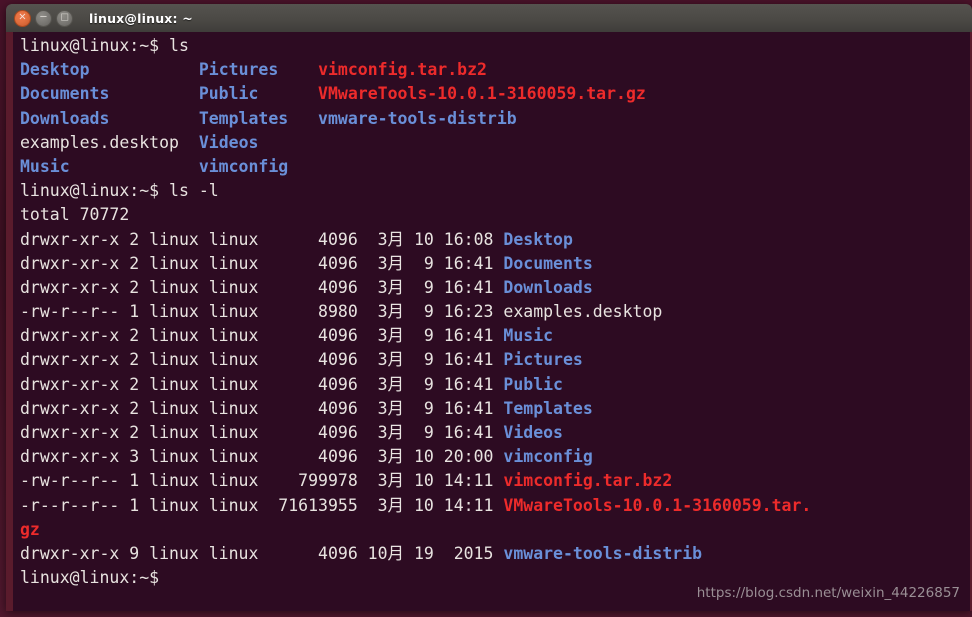 The height and width of the screenshot is (617, 972). I want to click on prompt-line: linux@linux:~$ ls -l, so click(495, 191).